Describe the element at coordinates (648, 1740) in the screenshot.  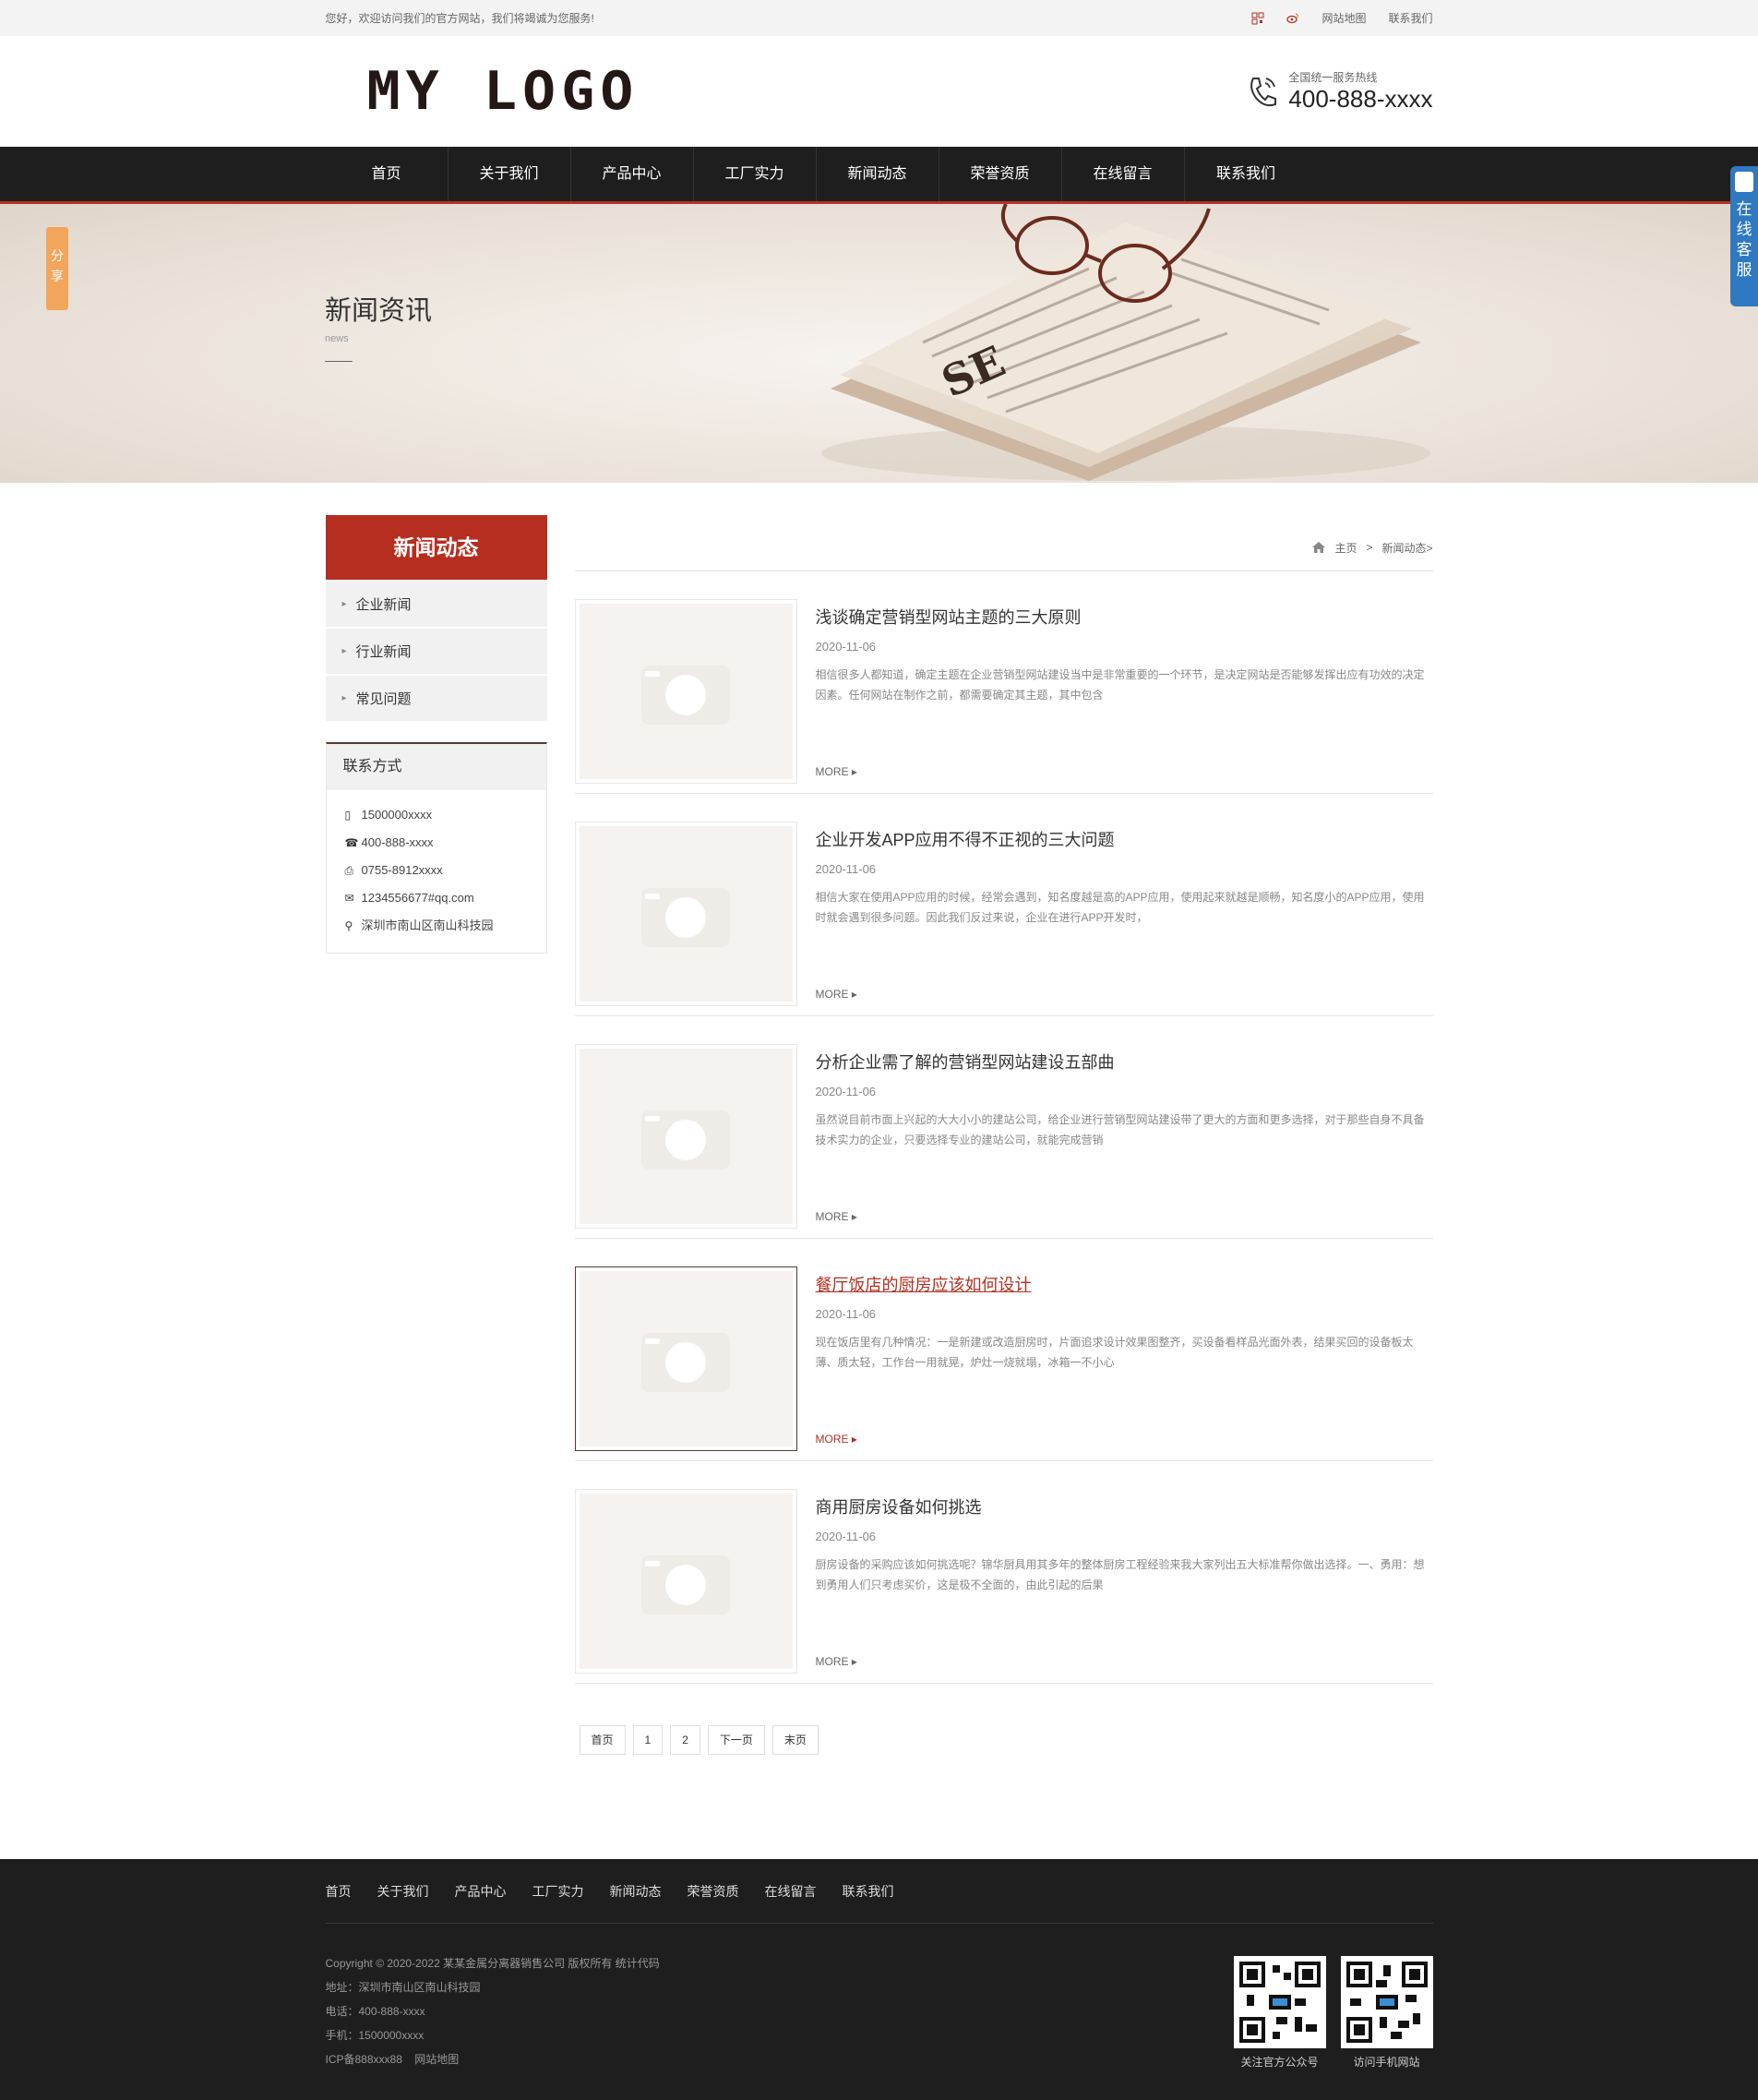
I see `pager-page-1: 1` at that location.